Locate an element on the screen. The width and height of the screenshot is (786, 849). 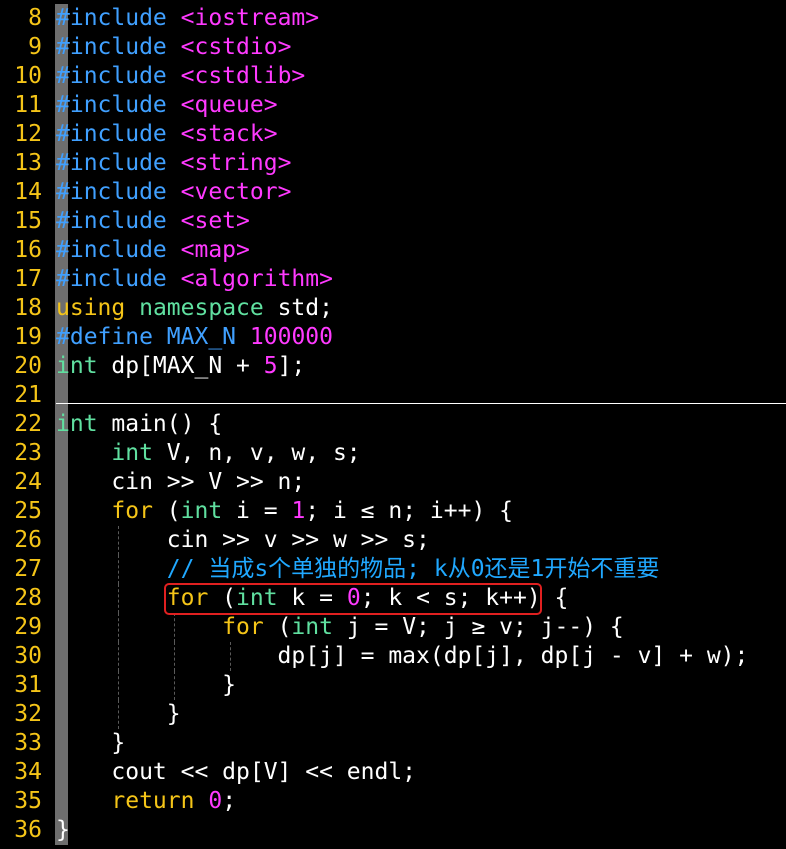
code-token: namespace is located at coordinates (201, 308).